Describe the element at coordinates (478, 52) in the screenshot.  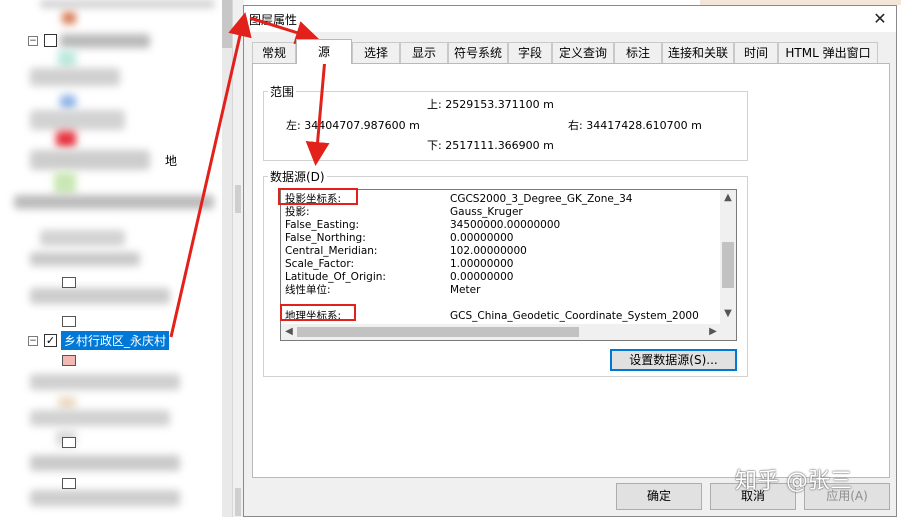
I see `tab-symbology: 符号系统` at that location.